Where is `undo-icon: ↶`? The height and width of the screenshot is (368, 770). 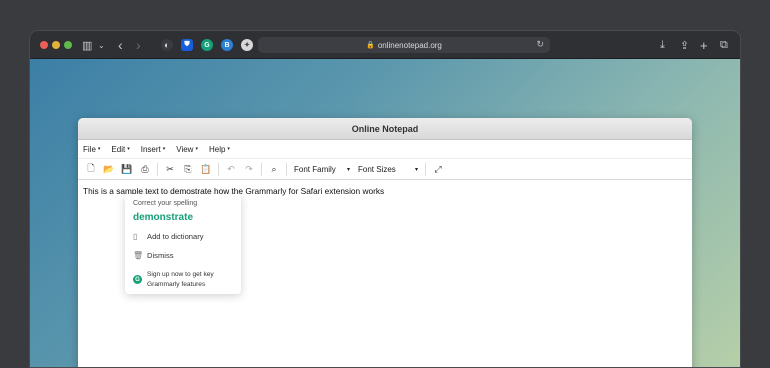 undo-icon: ↶ is located at coordinates (231, 169).